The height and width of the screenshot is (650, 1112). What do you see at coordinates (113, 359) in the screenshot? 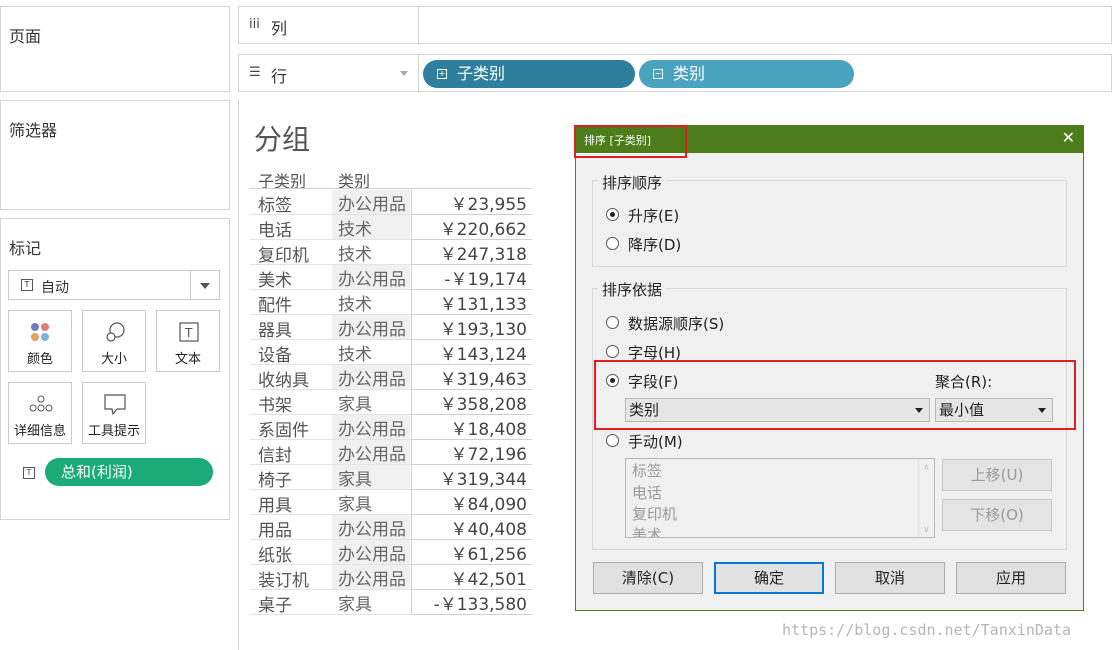
I see `size-label: 大小` at bounding box center [113, 359].